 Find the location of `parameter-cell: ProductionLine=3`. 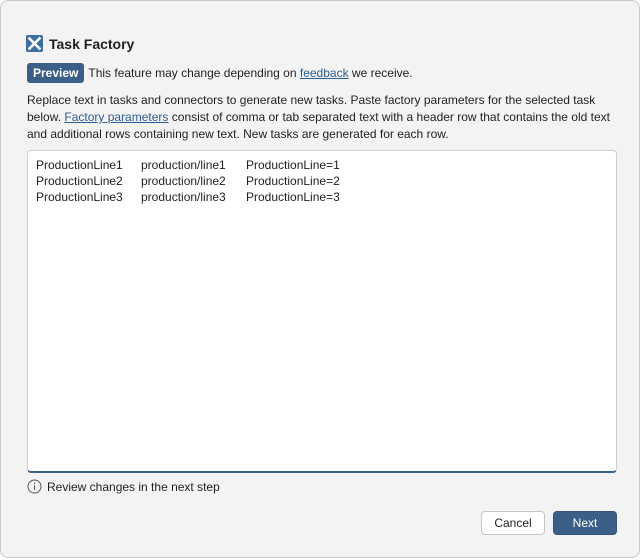

parameter-cell: ProductionLine=3 is located at coordinates (293, 197).